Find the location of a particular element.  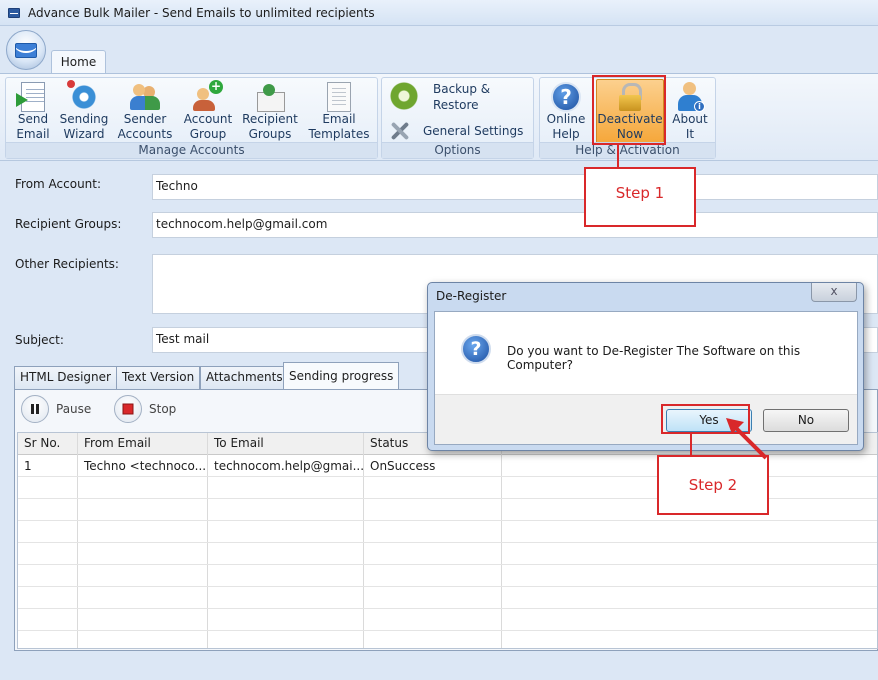

sending-wizard-button: Sending Wizard is located at coordinates (84, 112).